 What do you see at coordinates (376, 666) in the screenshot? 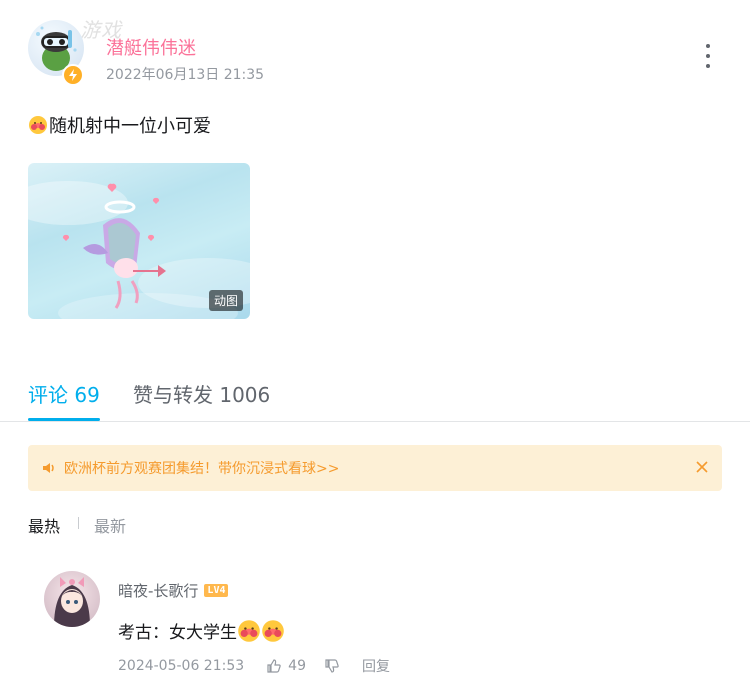
I see `reply-button: 回复` at bounding box center [376, 666].